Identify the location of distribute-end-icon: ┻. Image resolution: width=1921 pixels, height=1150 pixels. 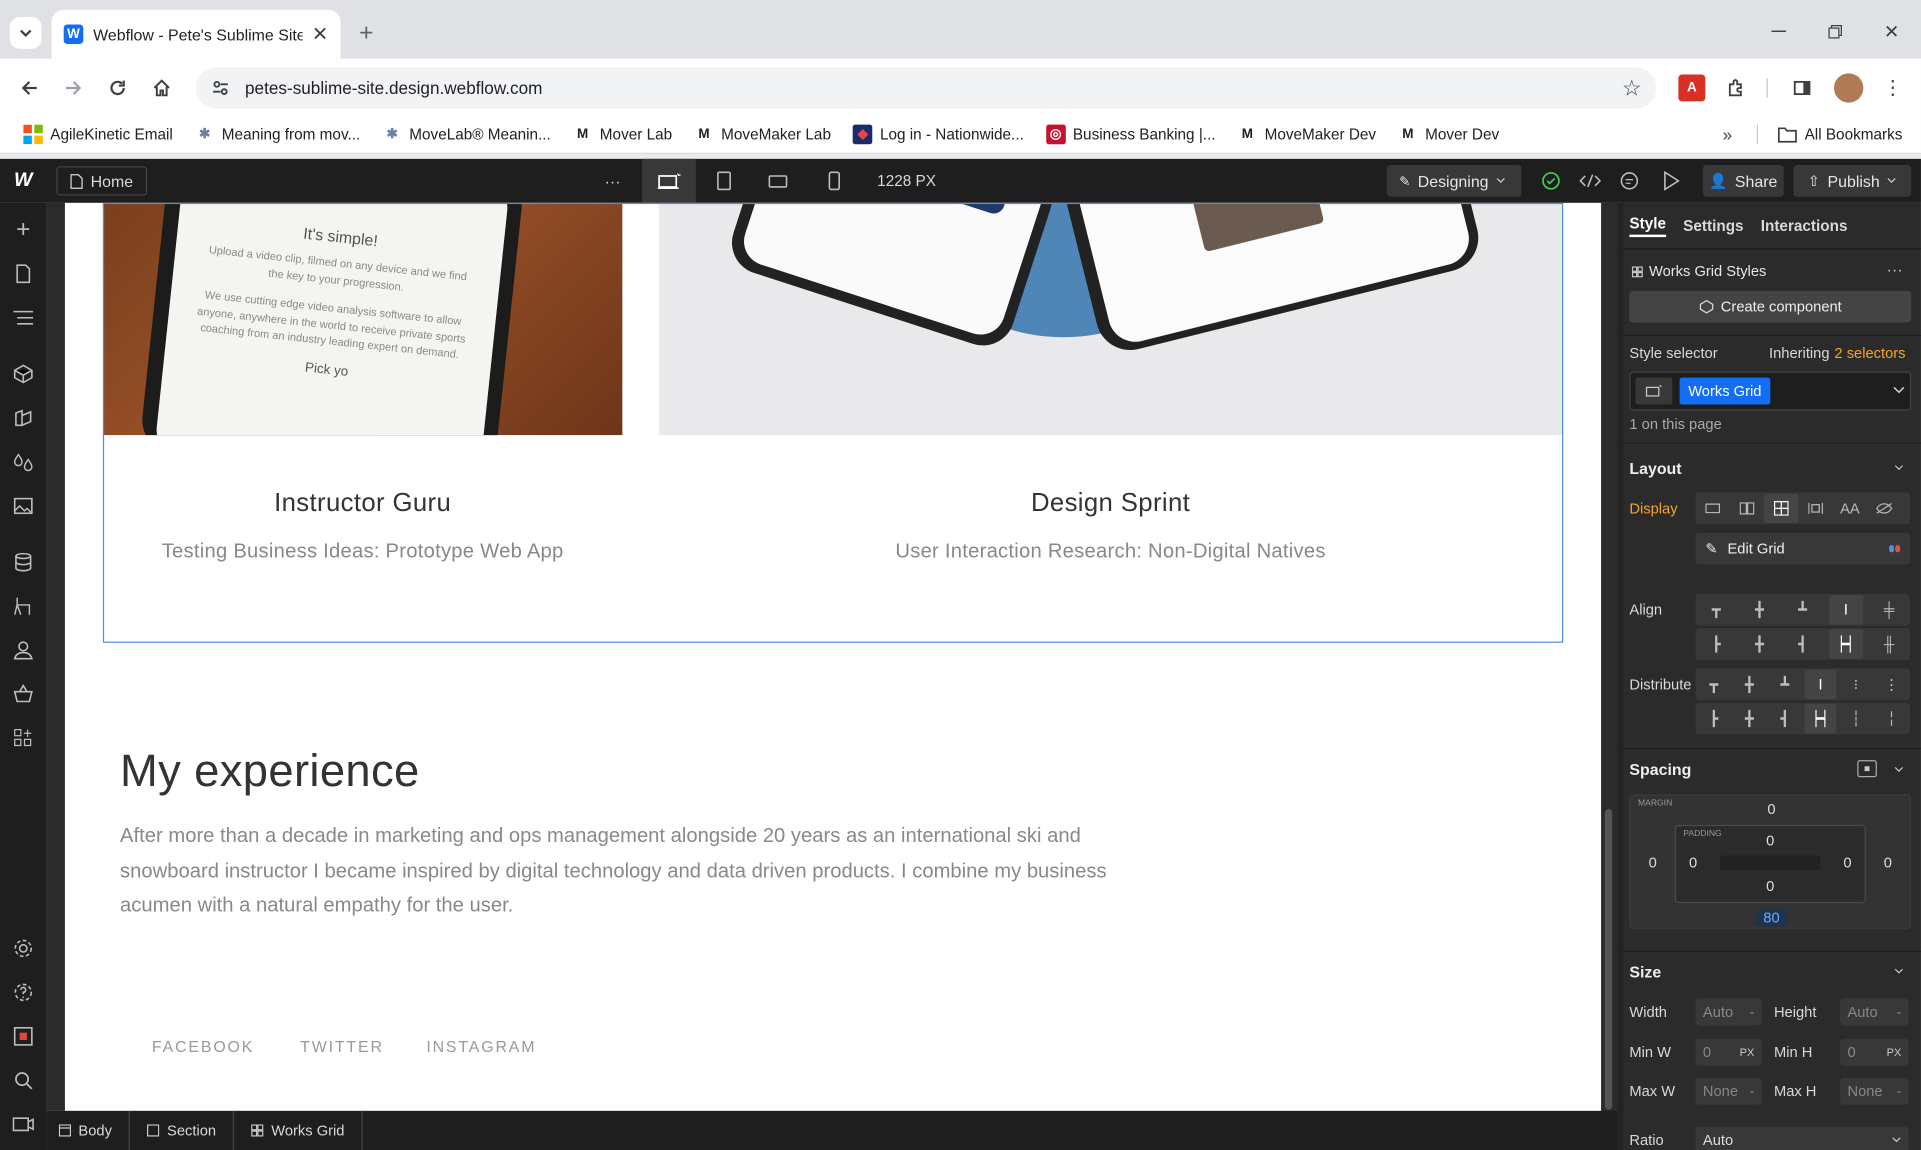
(1785, 684).